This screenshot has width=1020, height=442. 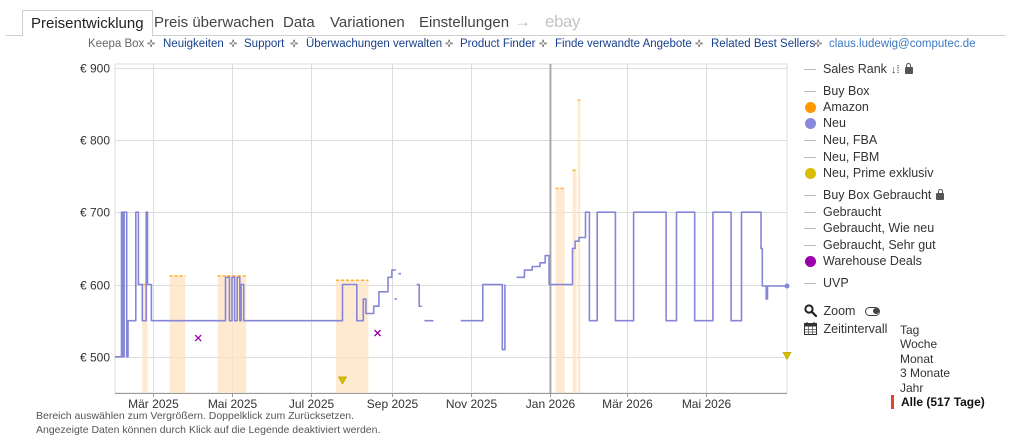 I want to click on legend-label: Buy Box Gebraucht, so click(x=877, y=195).